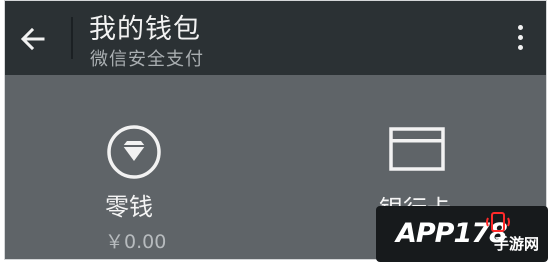 This screenshot has width=550, height=264. What do you see at coordinates (498, 222) in the screenshot?
I see `phone-icon` at bounding box center [498, 222].